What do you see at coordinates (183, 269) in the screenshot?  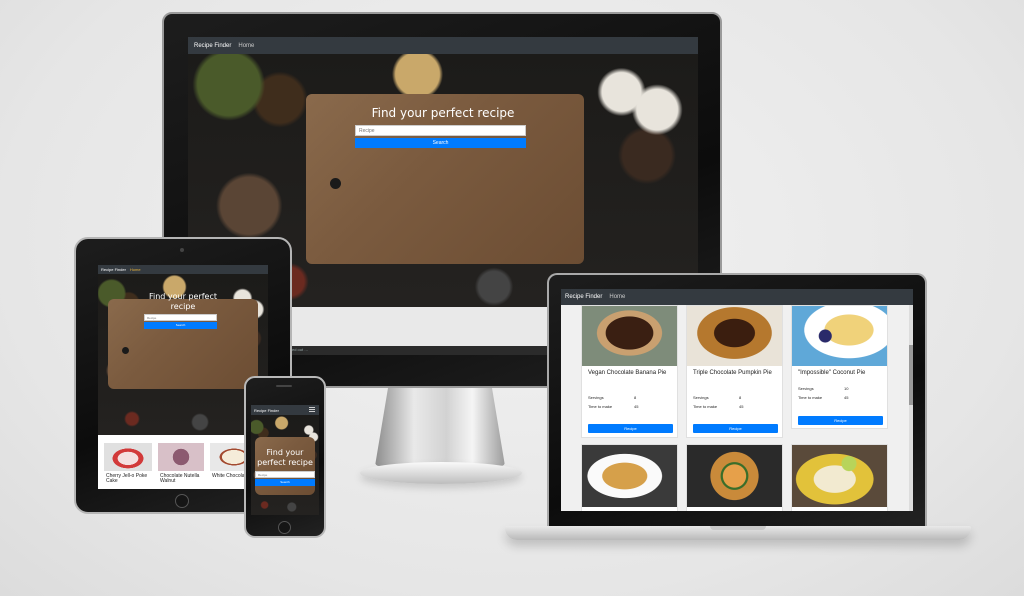 I see `tablet-navbar: Recipe Finder Home` at bounding box center [183, 269].